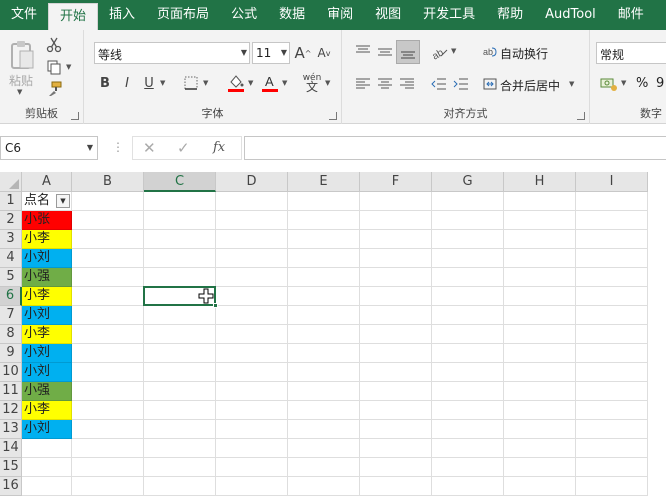 This screenshot has width=666, height=500. What do you see at coordinates (108, 239) in the screenshot?
I see `cell-b3` at bounding box center [108, 239].